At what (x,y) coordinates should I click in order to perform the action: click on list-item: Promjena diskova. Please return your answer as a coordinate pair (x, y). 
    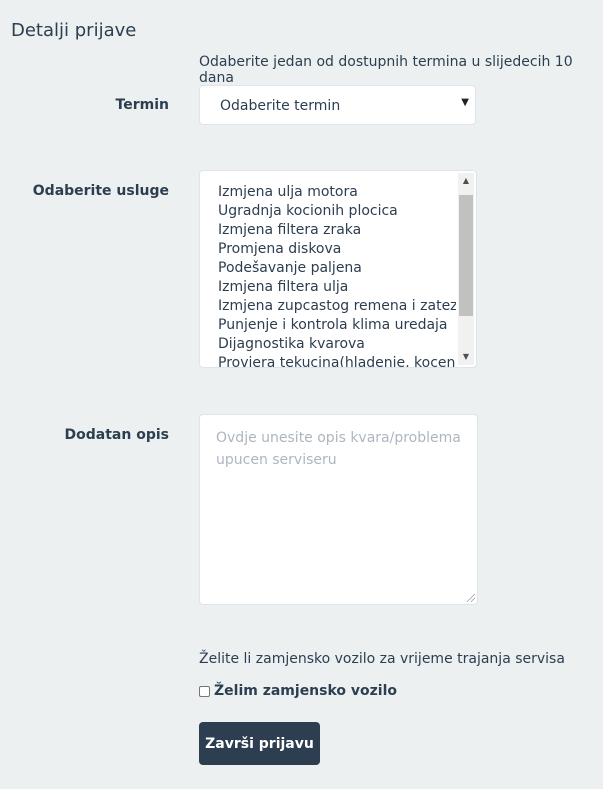
    Looking at the image, I should click on (337, 249).